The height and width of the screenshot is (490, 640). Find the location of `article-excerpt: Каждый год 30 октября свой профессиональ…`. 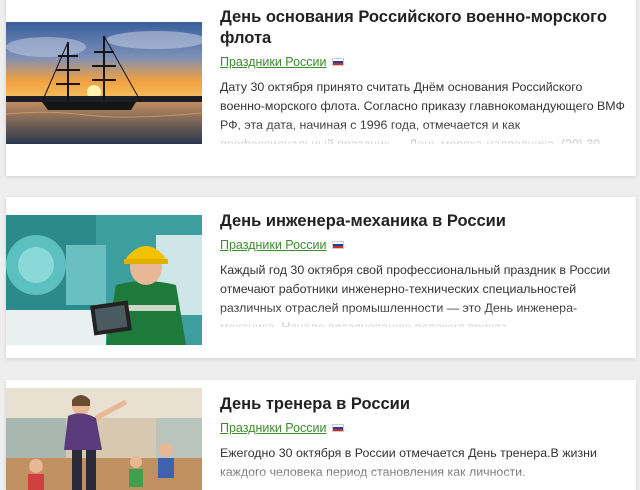

article-excerpt: Каждый год 30 октября свой профессиональ… is located at coordinates (423, 294).